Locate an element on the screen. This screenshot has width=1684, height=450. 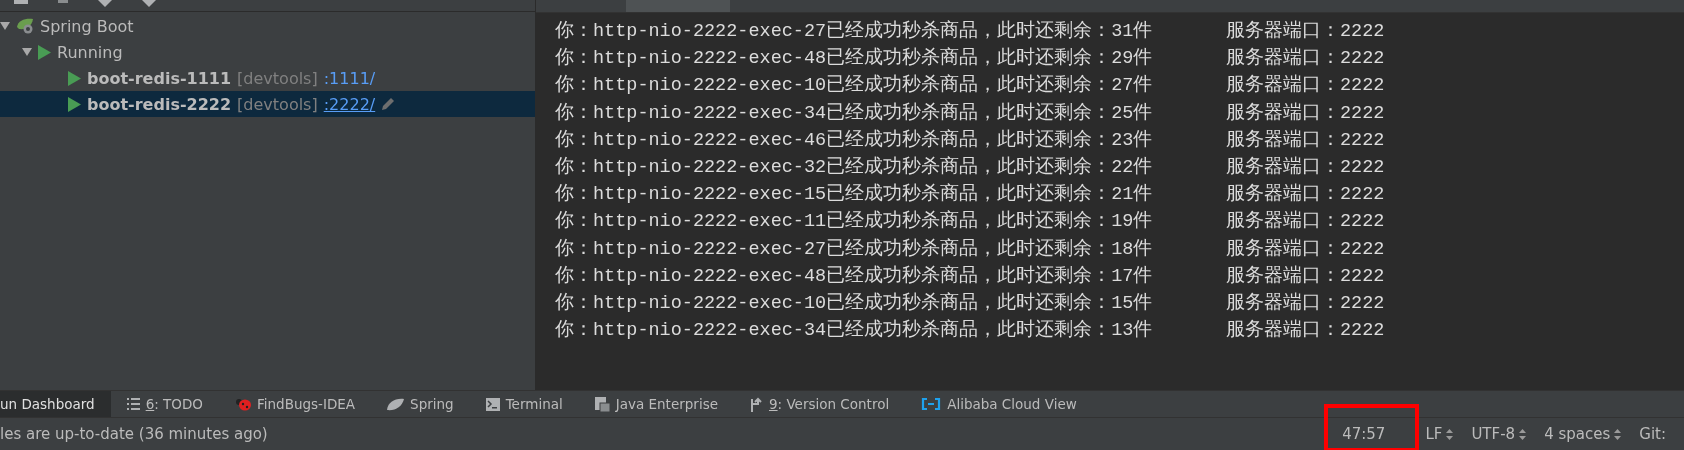
tool-window-tab: Spring is located at coordinates (420, 404).